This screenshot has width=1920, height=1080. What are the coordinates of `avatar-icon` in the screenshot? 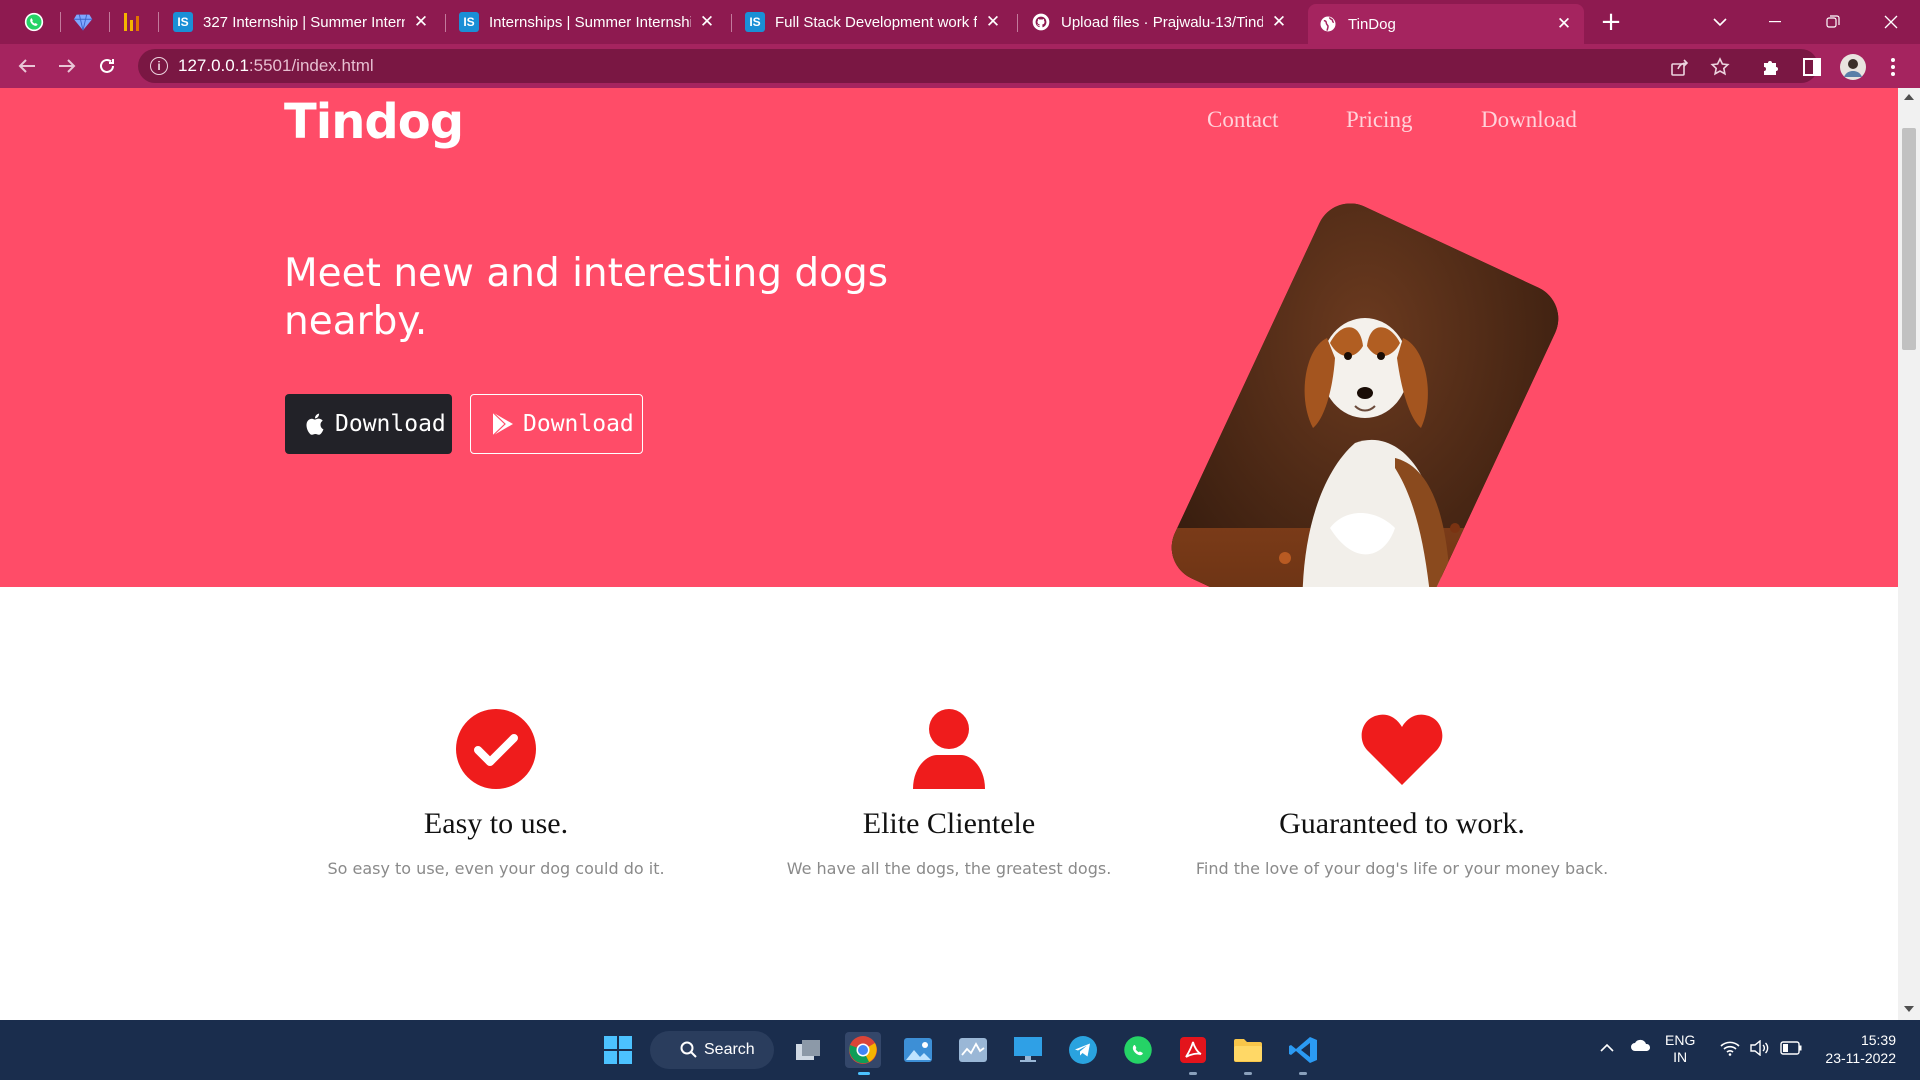 It's located at (1853, 67).